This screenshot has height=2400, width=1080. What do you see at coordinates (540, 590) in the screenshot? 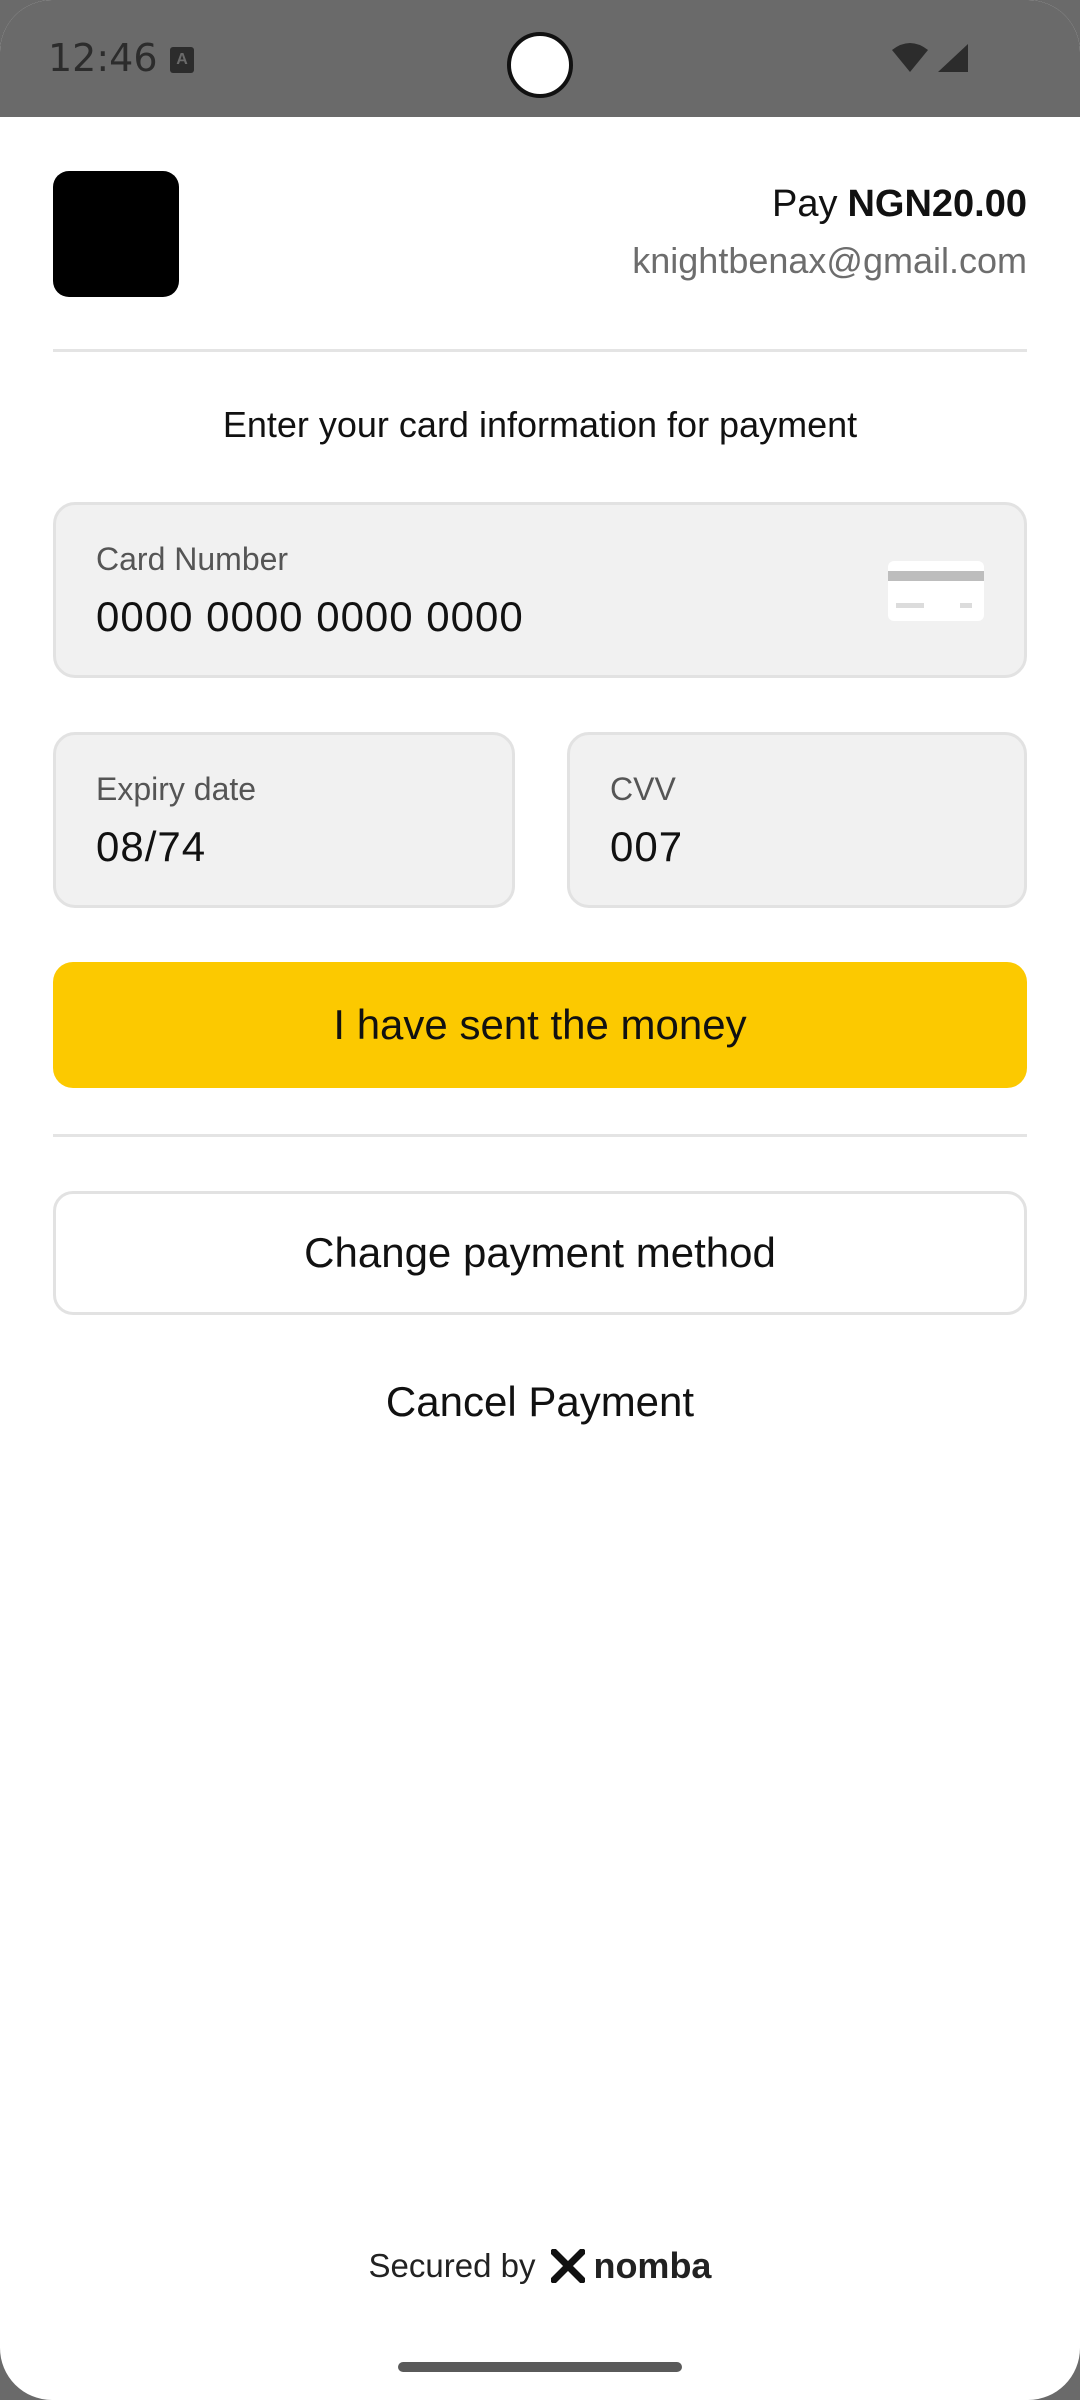
I see `card-number-field: Card Number 0000 0000 0000 0000` at bounding box center [540, 590].